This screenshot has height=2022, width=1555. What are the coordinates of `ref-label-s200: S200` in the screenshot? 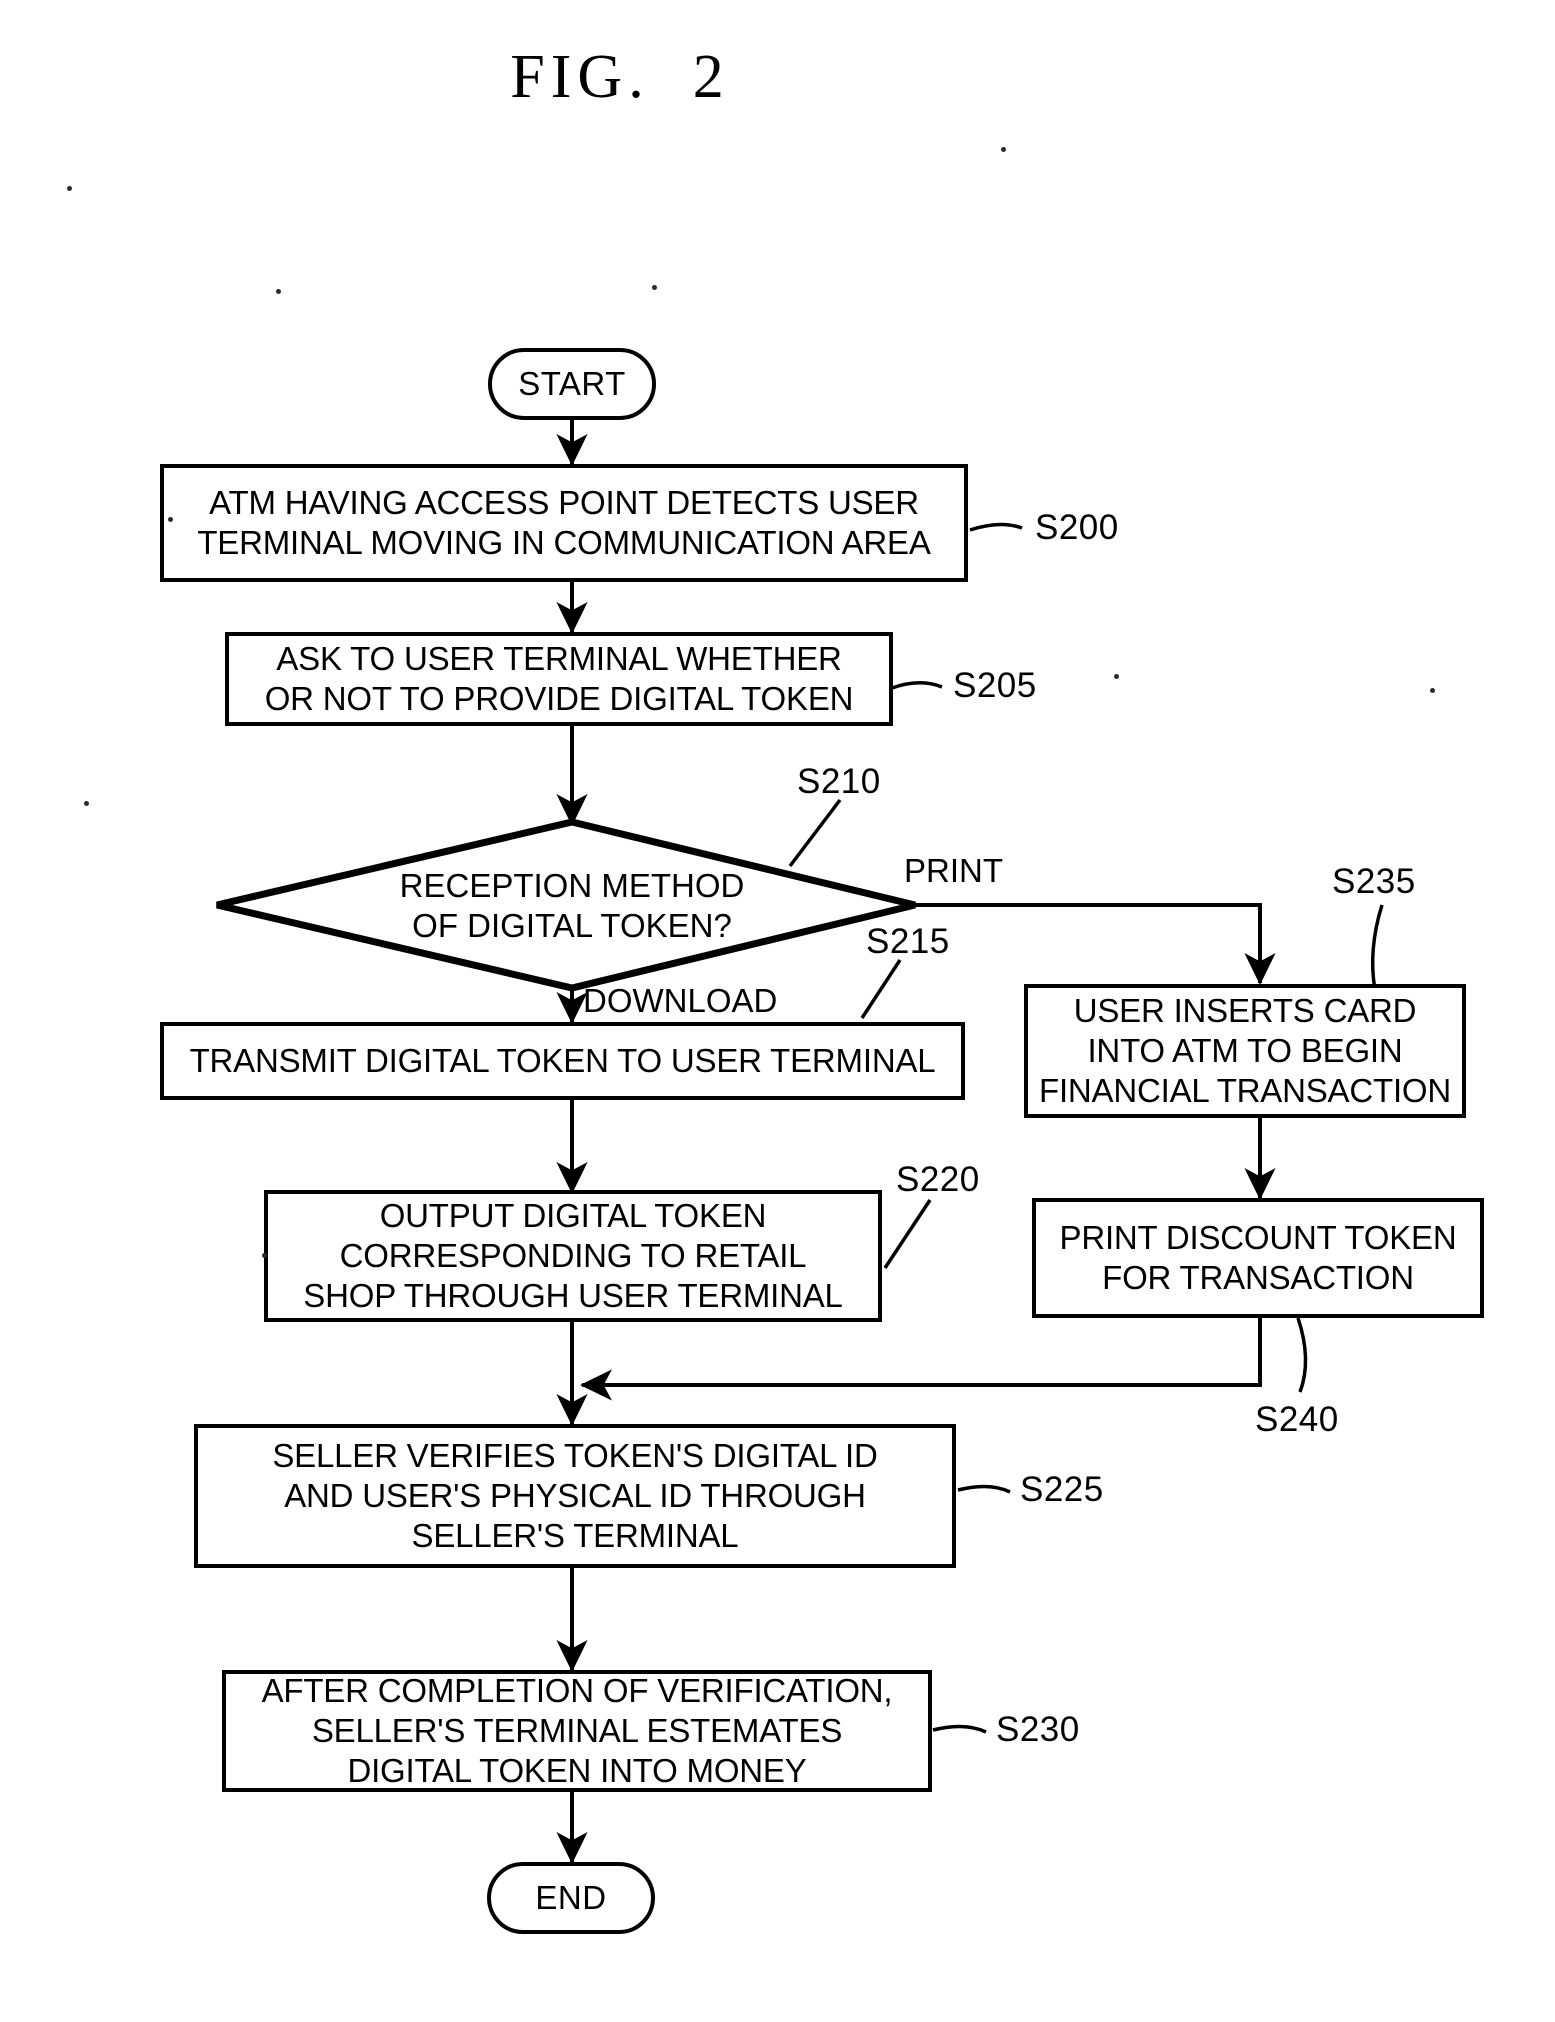 It's located at (1077, 527).